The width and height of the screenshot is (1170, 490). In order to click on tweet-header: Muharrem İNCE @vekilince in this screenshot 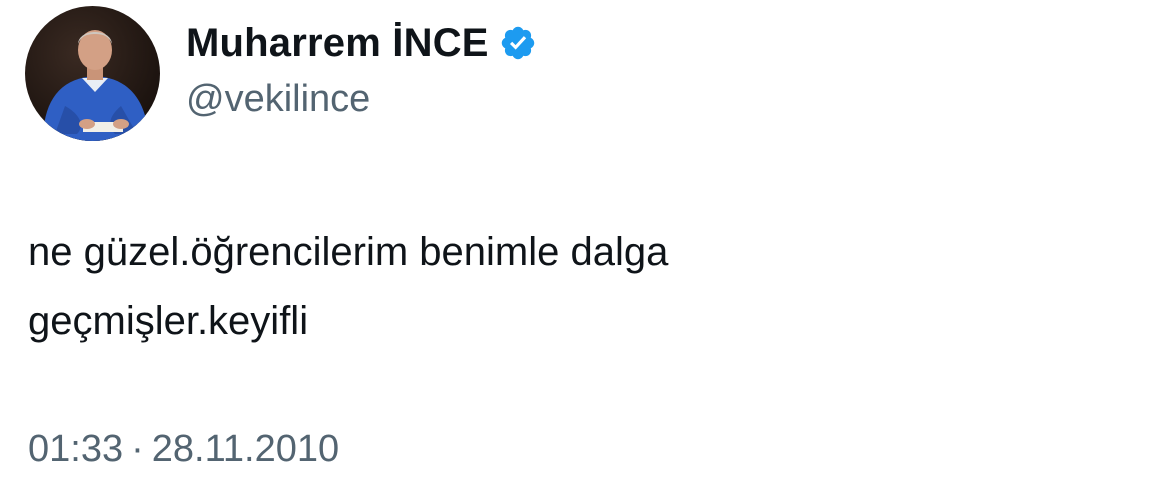, I will do `click(281, 73)`.